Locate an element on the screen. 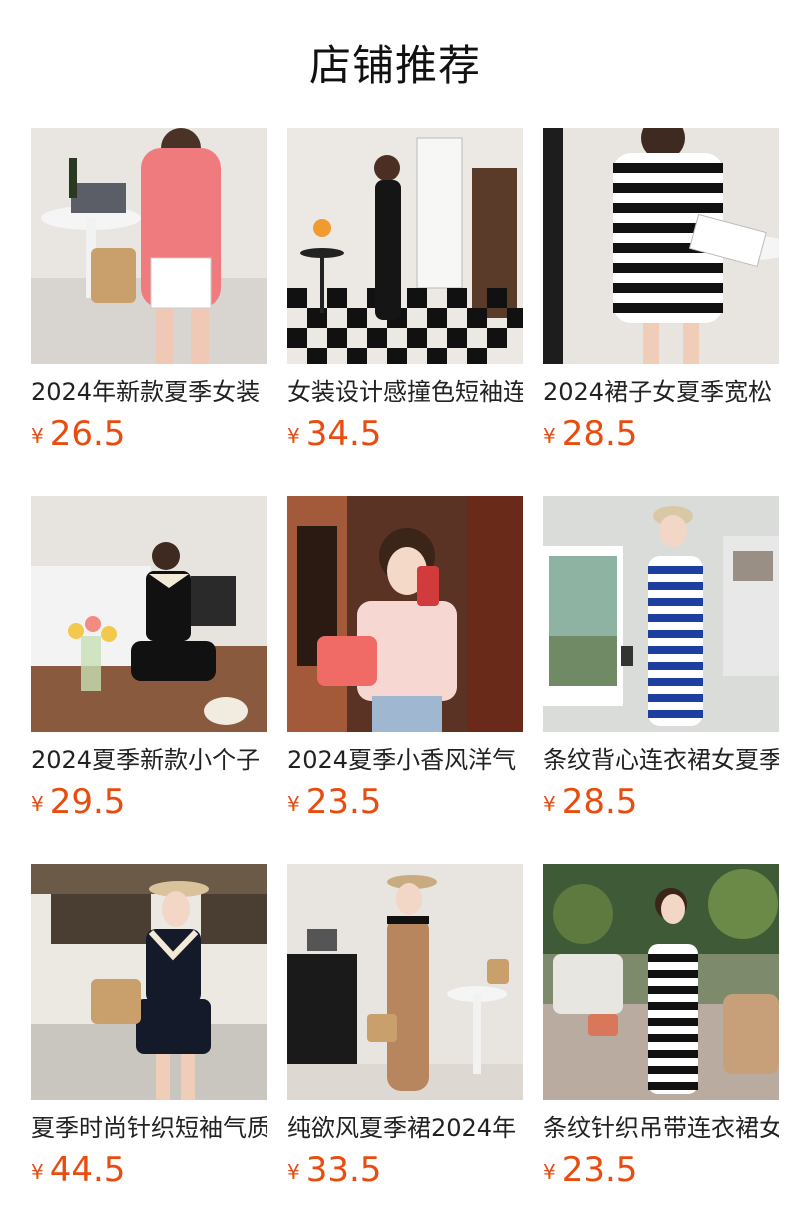 This screenshot has height=1232, width=790. product-price: ¥44.5 is located at coordinates (78, 1170).